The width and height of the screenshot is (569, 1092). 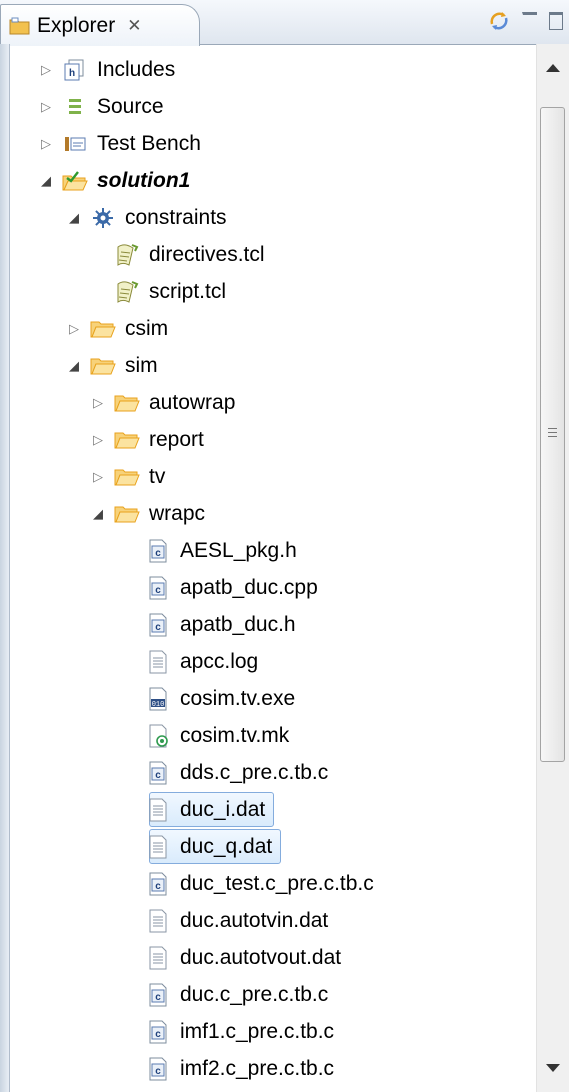 I want to click on tree-item: ▷ h Includes, so click(x=108, y=69).